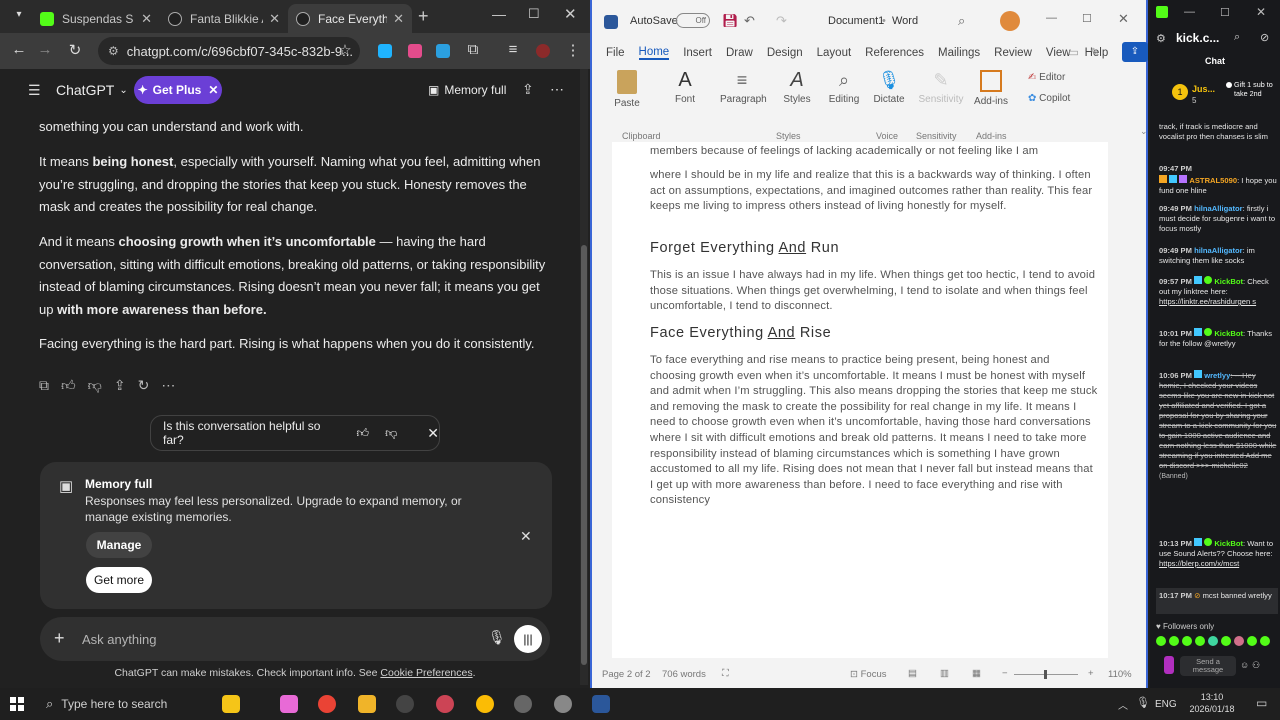  I want to click on regenerate-icon: ↻, so click(144, 385).